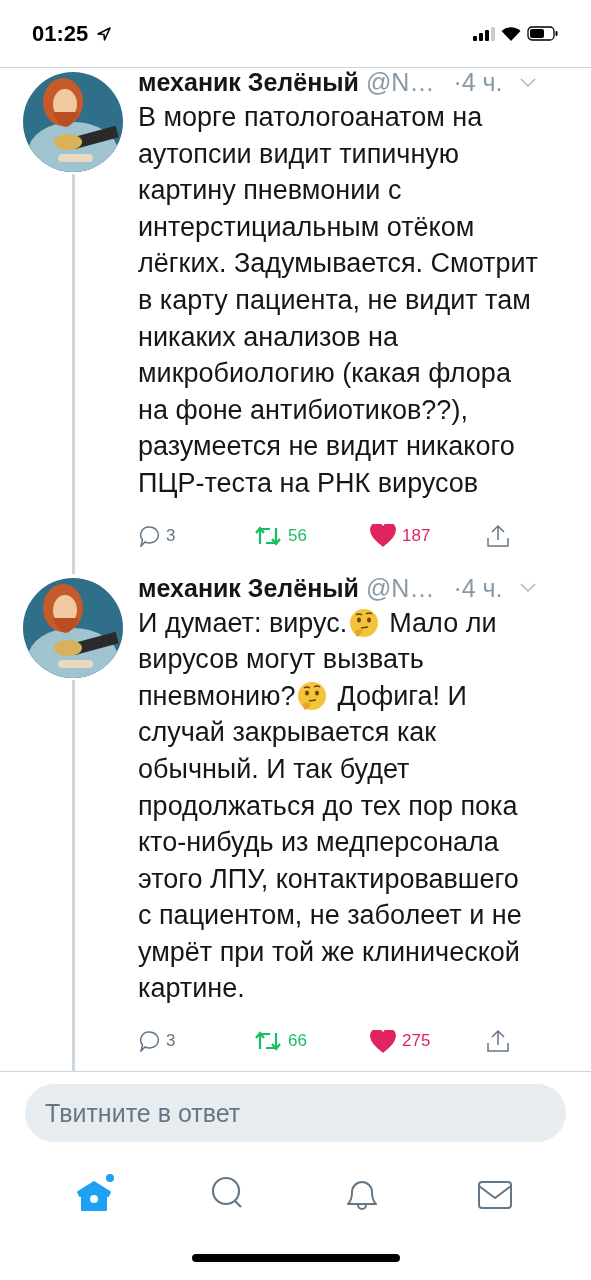 This screenshot has width=591, height=1280. I want to click on tweet-text: пневмонию?, so click(217, 696).